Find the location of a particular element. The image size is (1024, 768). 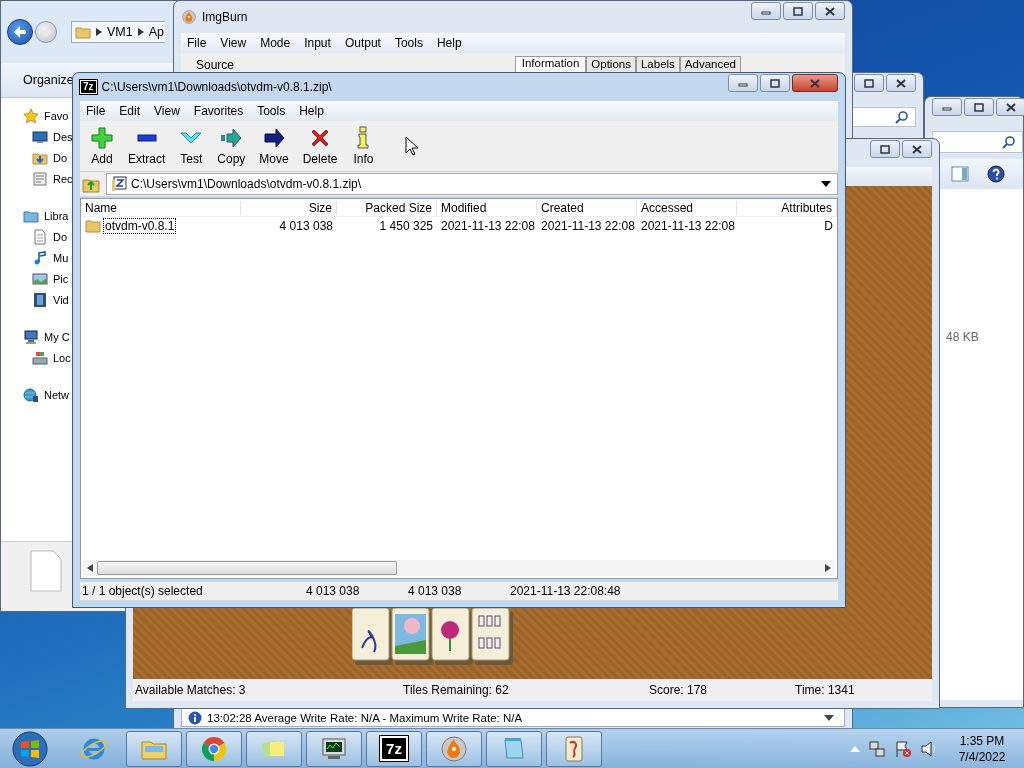

window-title: ImgBurn is located at coordinates (225, 17).